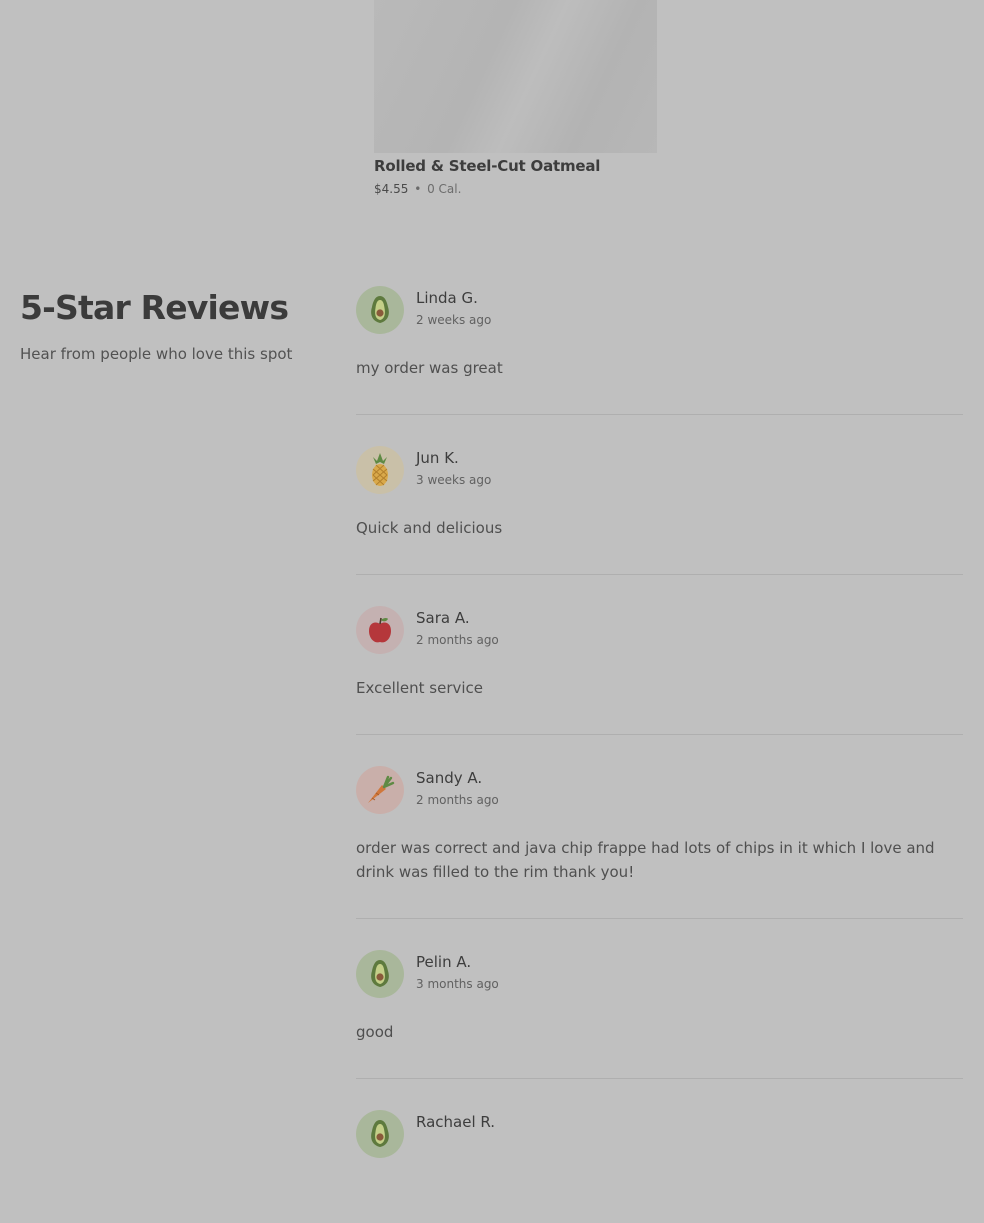  Describe the element at coordinates (391, 189) in the screenshot. I see `menu-item-price: $4.55` at that location.